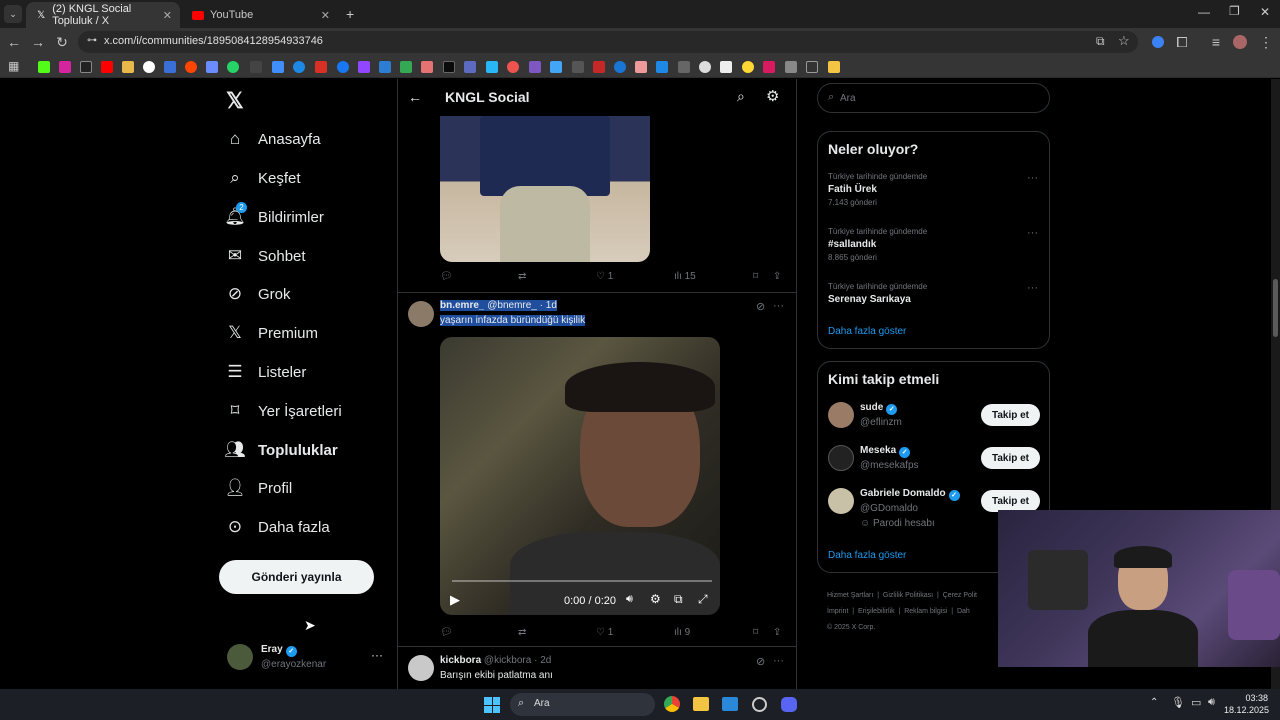 This screenshot has width=1280, height=720. I want to click on store-icon, so click(730, 704).